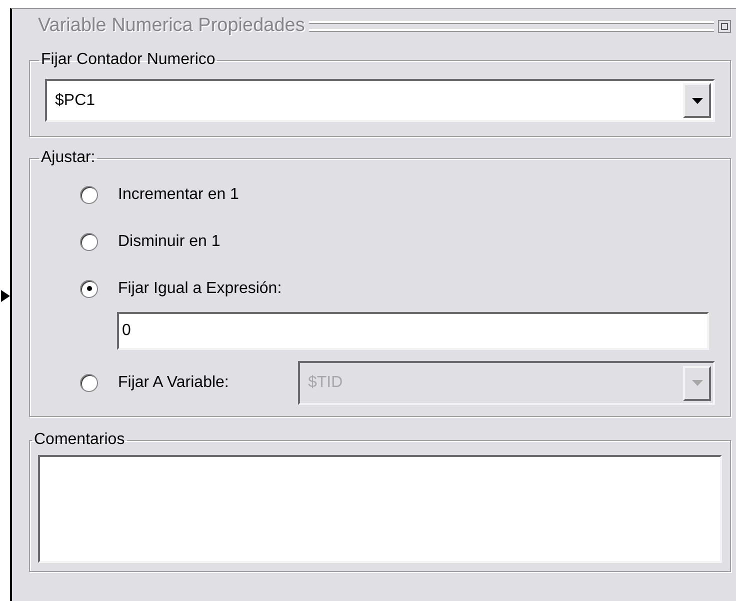 The height and width of the screenshot is (601, 736). Describe the element at coordinates (126, 331) in the screenshot. I see `field-value: 0` at that location.